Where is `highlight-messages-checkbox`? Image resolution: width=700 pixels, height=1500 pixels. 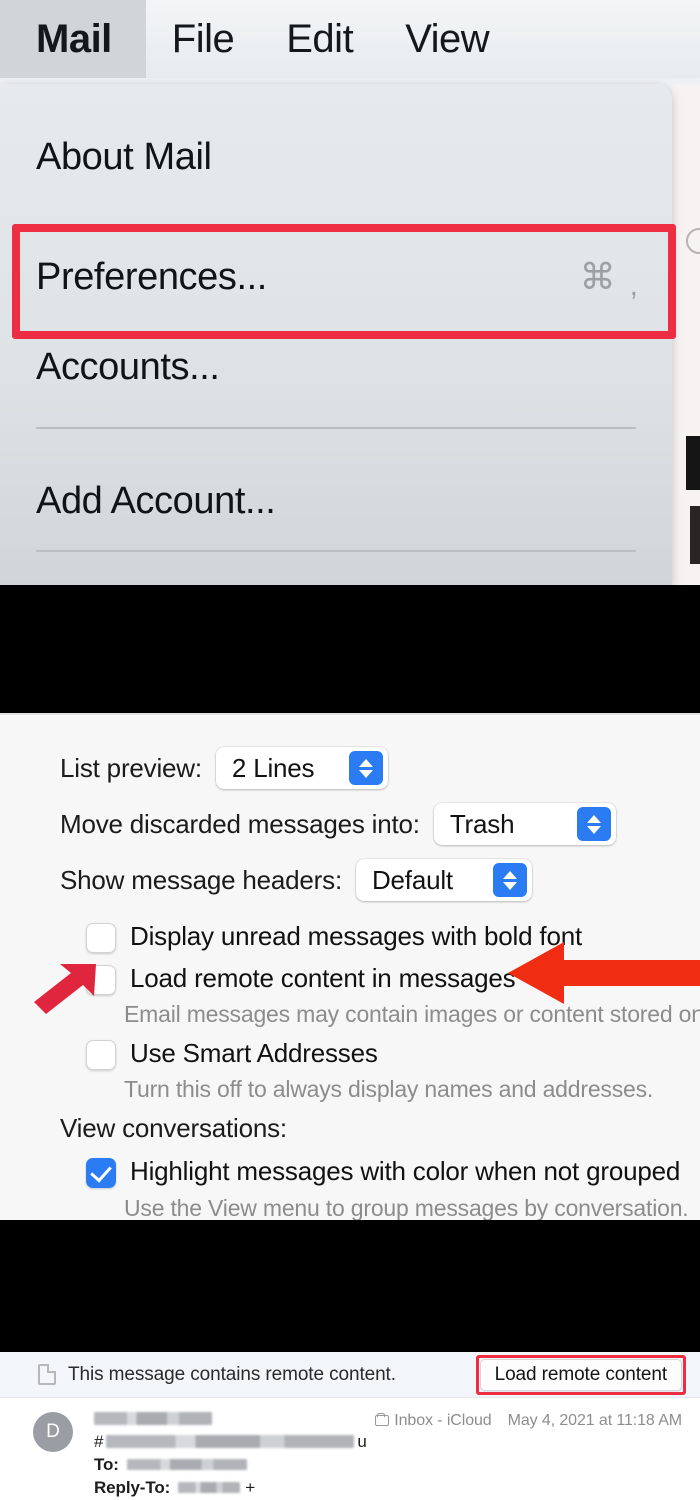 highlight-messages-checkbox is located at coordinates (101, 1173).